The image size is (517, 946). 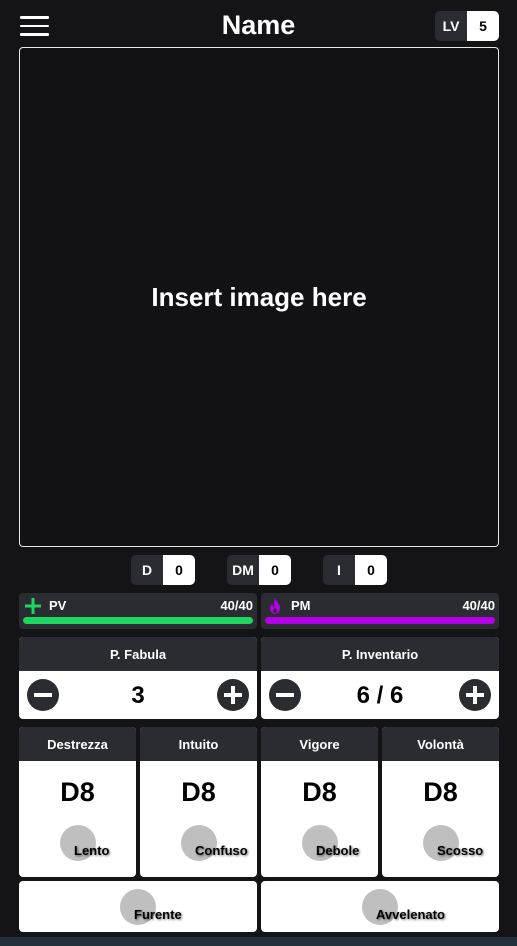 What do you see at coordinates (475, 695) in the screenshot?
I see `inventario-increment-plus-icon` at bounding box center [475, 695].